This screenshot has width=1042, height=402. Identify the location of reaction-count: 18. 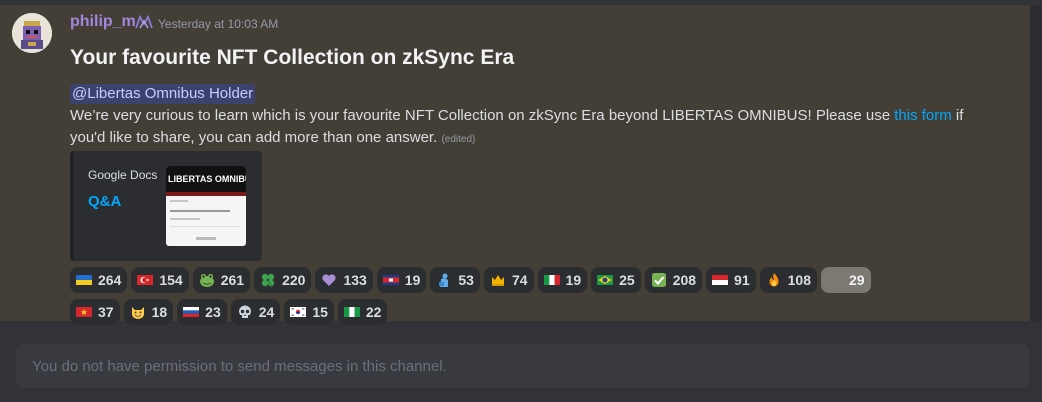
(159, 312).